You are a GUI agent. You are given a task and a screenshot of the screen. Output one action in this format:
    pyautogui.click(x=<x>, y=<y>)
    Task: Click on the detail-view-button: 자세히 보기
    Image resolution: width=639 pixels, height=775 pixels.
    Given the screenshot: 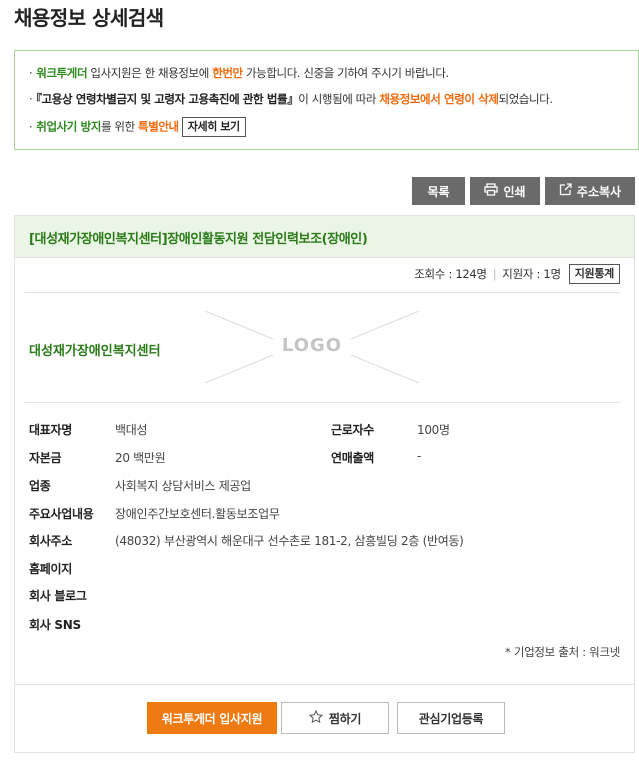 What is the action you would take?
    pyautogui.click(x=213, y=127)
    